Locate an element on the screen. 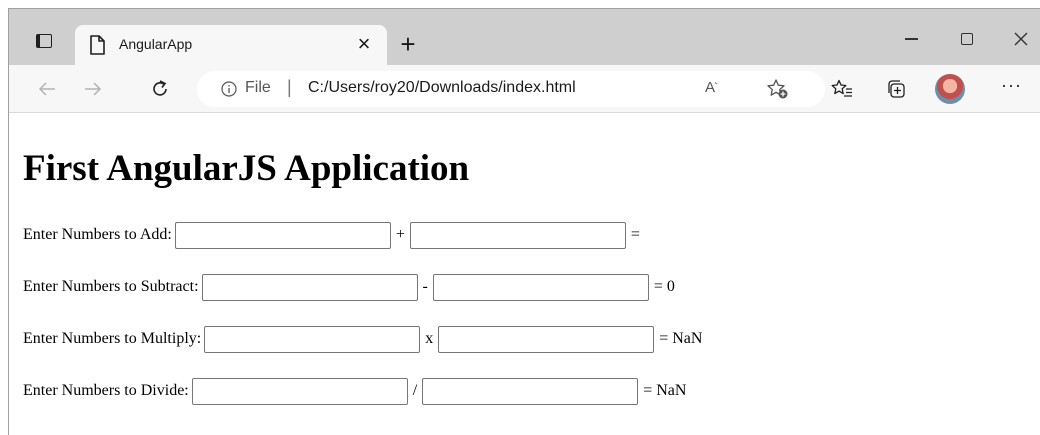  url-text: C:/Users/roy20/Downloads/index.html is located at coordinates (442, 88).